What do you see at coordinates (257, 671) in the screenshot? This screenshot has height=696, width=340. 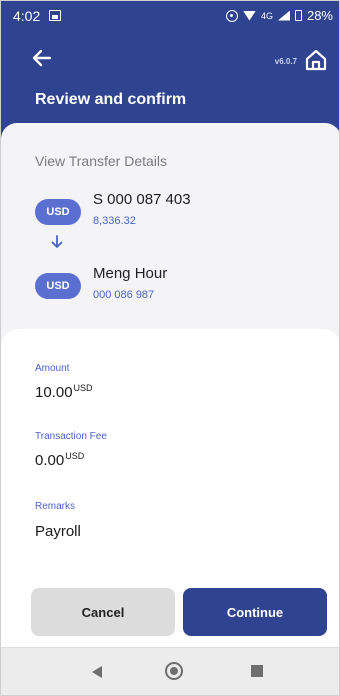 I see `nav-recents-icon` at bounding box center [257, 671].